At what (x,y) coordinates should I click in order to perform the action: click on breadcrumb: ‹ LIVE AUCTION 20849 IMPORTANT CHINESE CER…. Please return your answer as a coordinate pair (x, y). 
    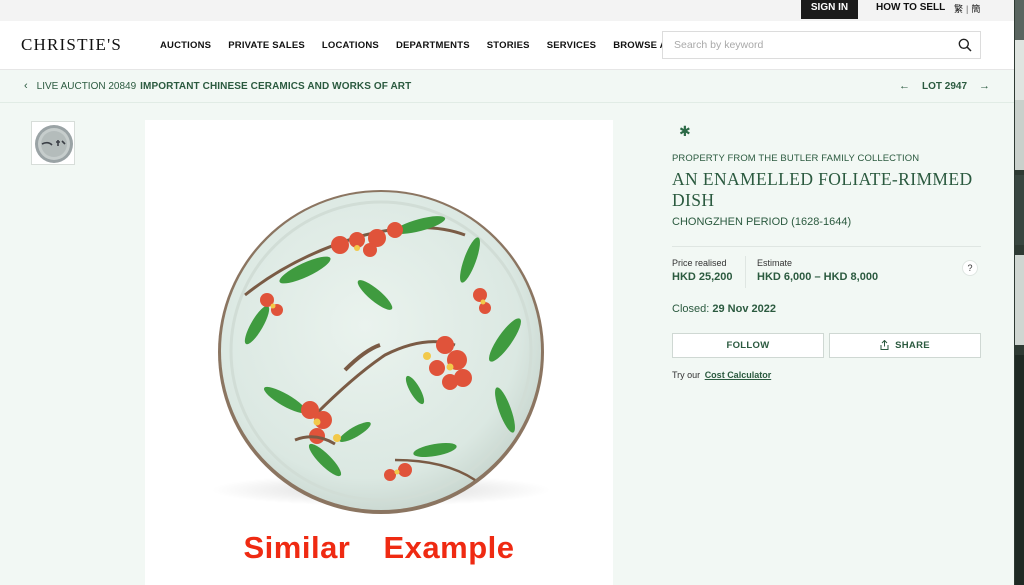
    Looking at the image, I should click on (217, 86).